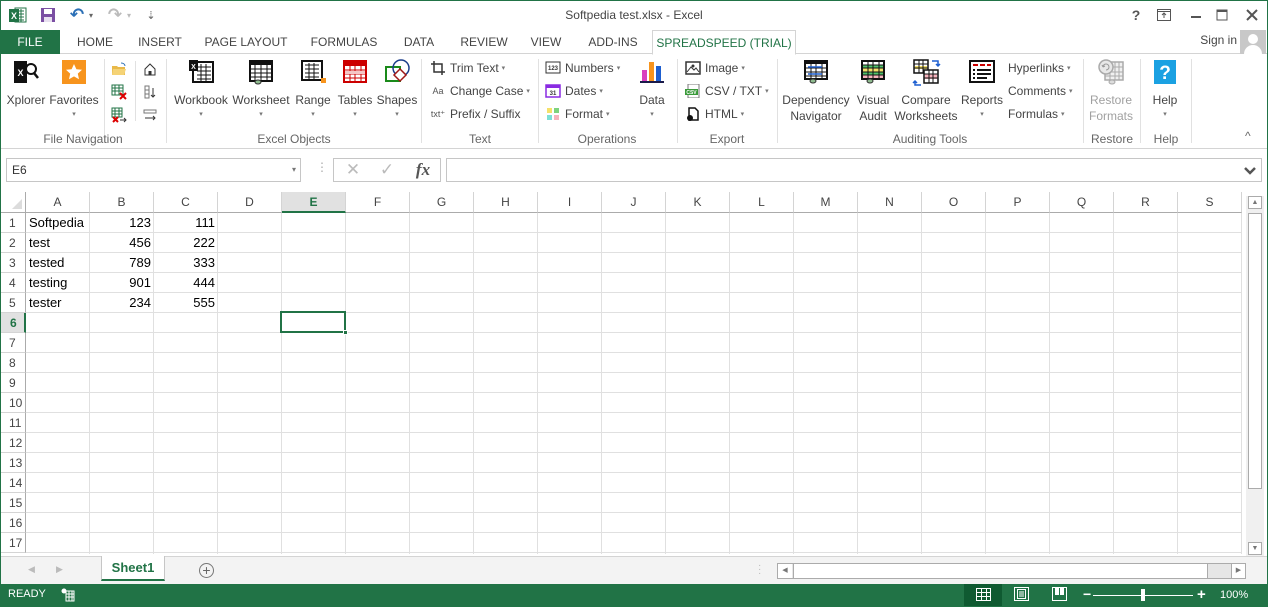 The height and width of the screenshot is (607, 1268). I want to click on sort-sheets-button, so click(152, 92).